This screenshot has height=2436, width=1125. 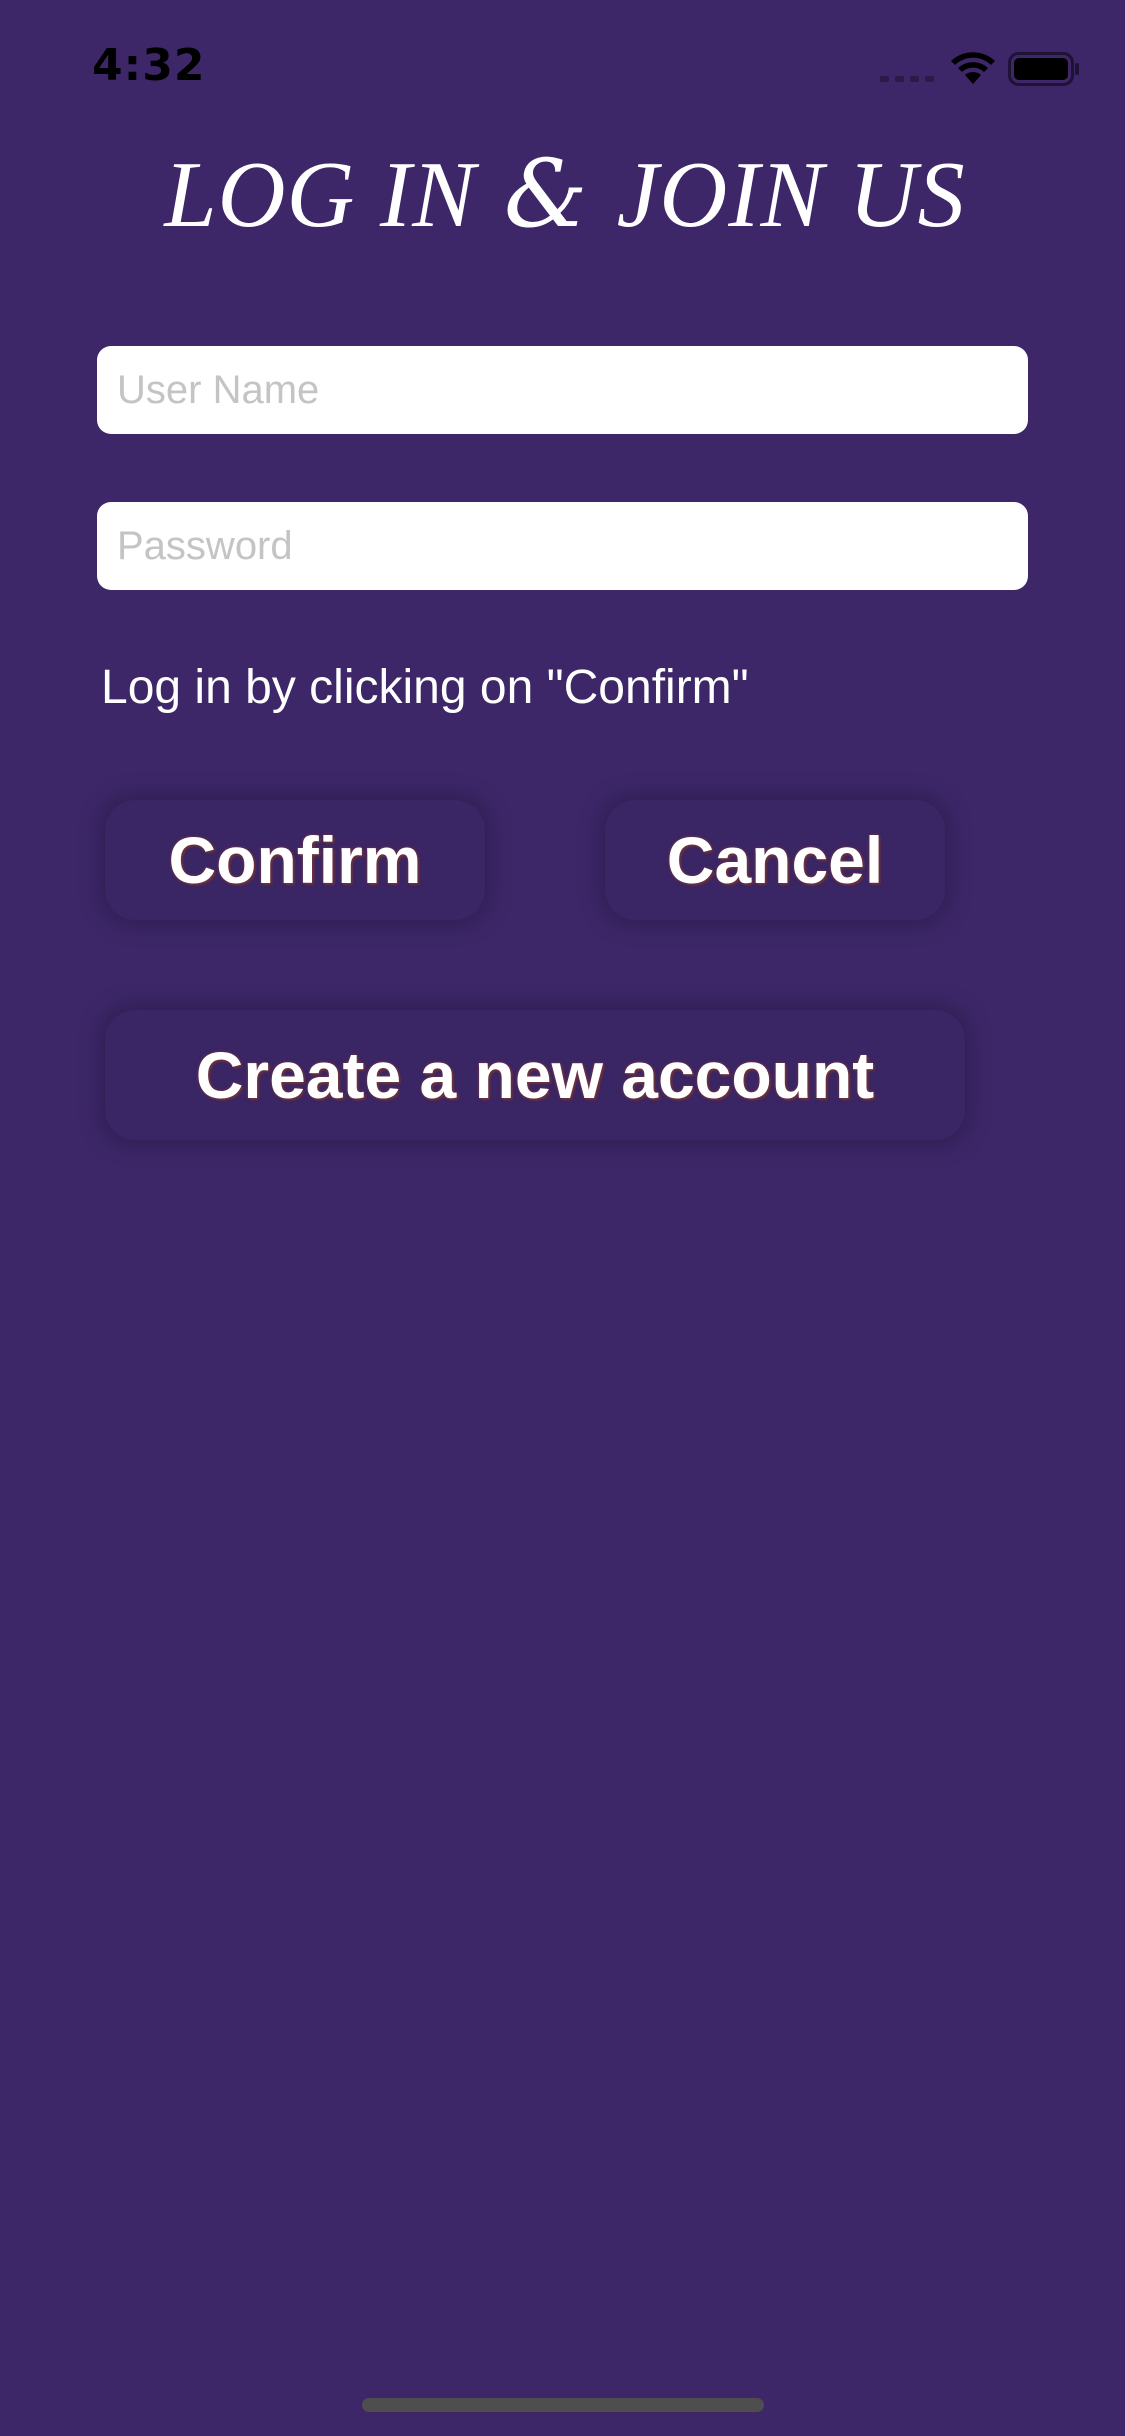 I want to click on status-time: 4:32, so click(x=149, y=65).